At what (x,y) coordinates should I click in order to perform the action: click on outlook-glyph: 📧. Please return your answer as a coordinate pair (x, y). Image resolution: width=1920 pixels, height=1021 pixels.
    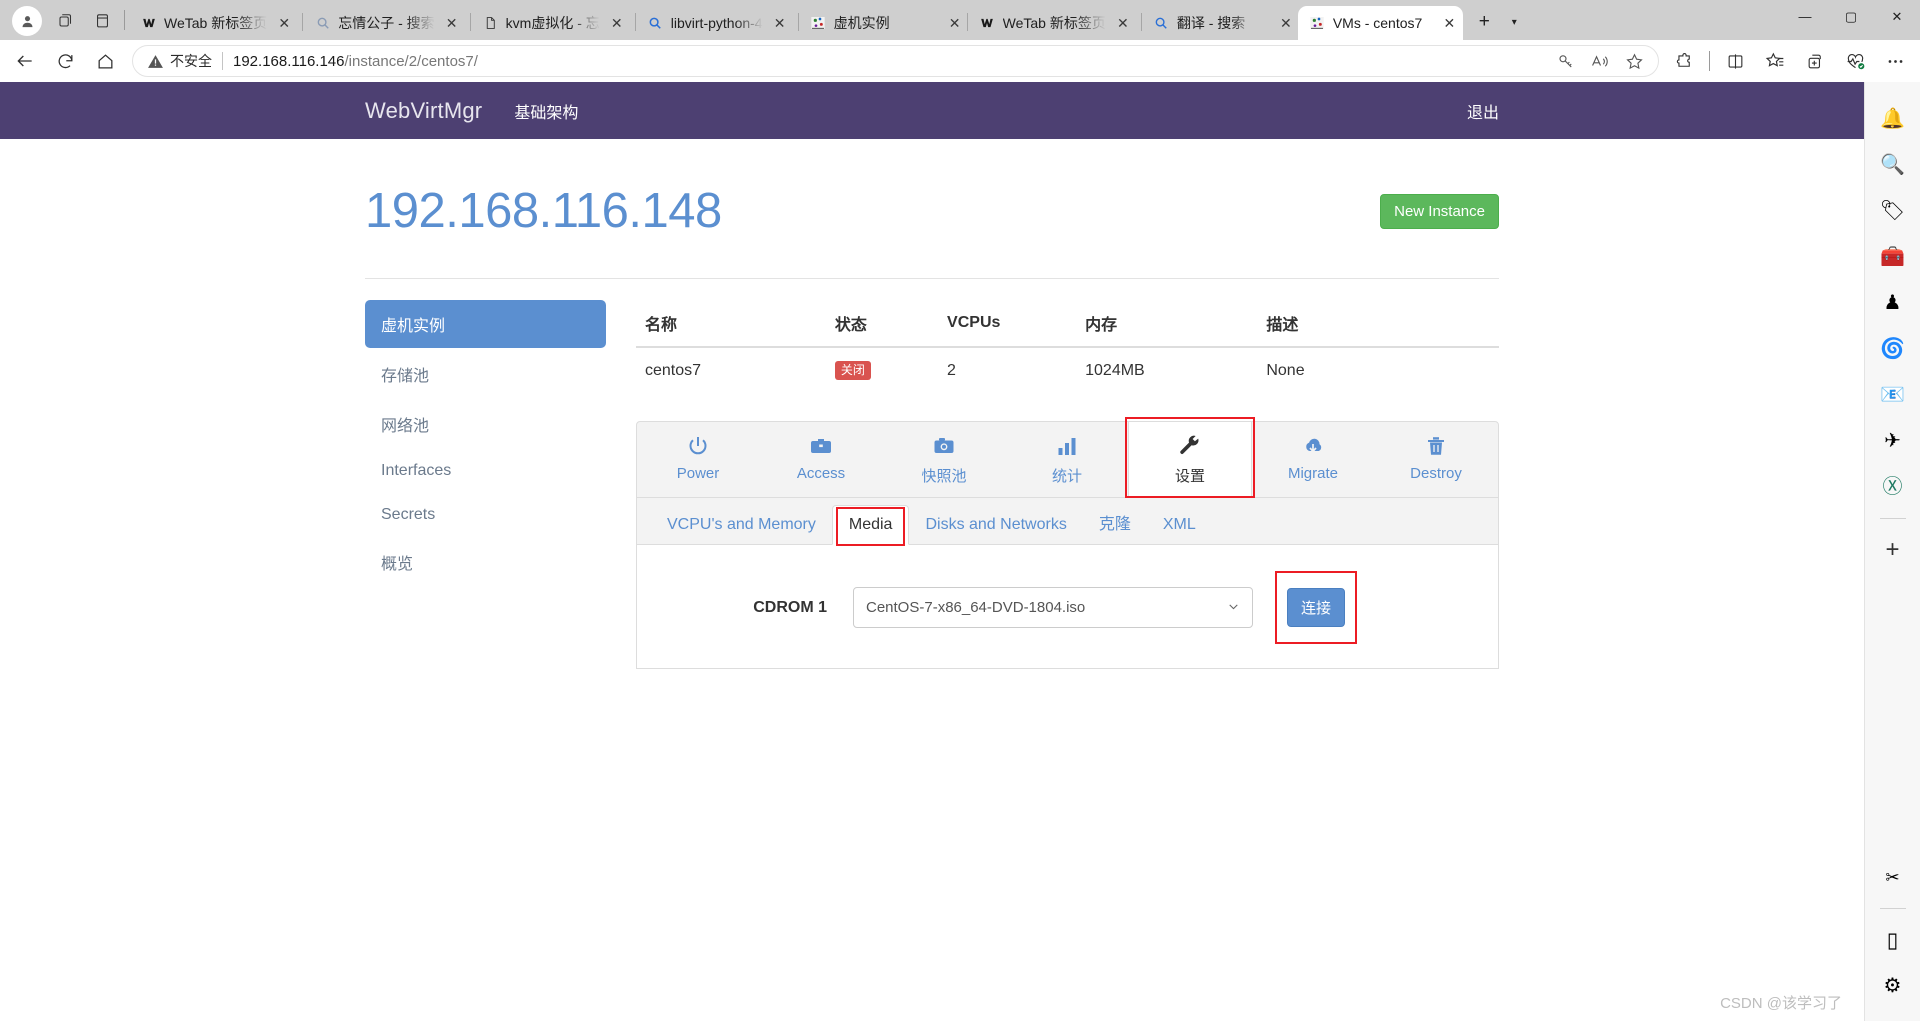
    Looking at the image, I should click on (1892, 395).